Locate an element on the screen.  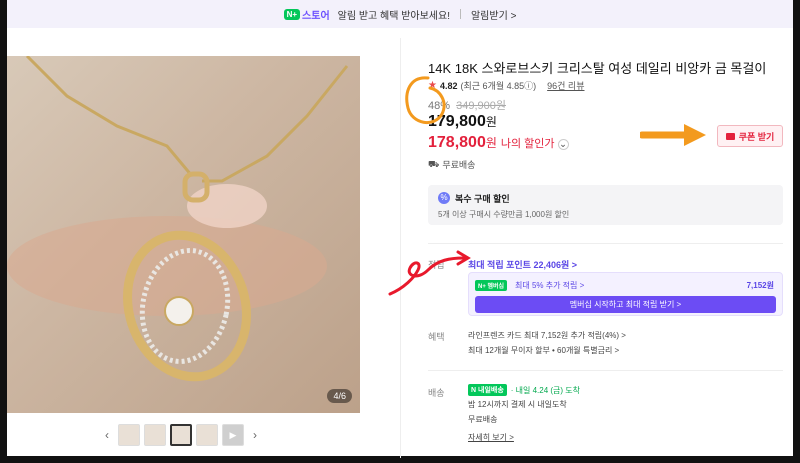
sale-price: 179,800원 is located at coordinates (462, 122).